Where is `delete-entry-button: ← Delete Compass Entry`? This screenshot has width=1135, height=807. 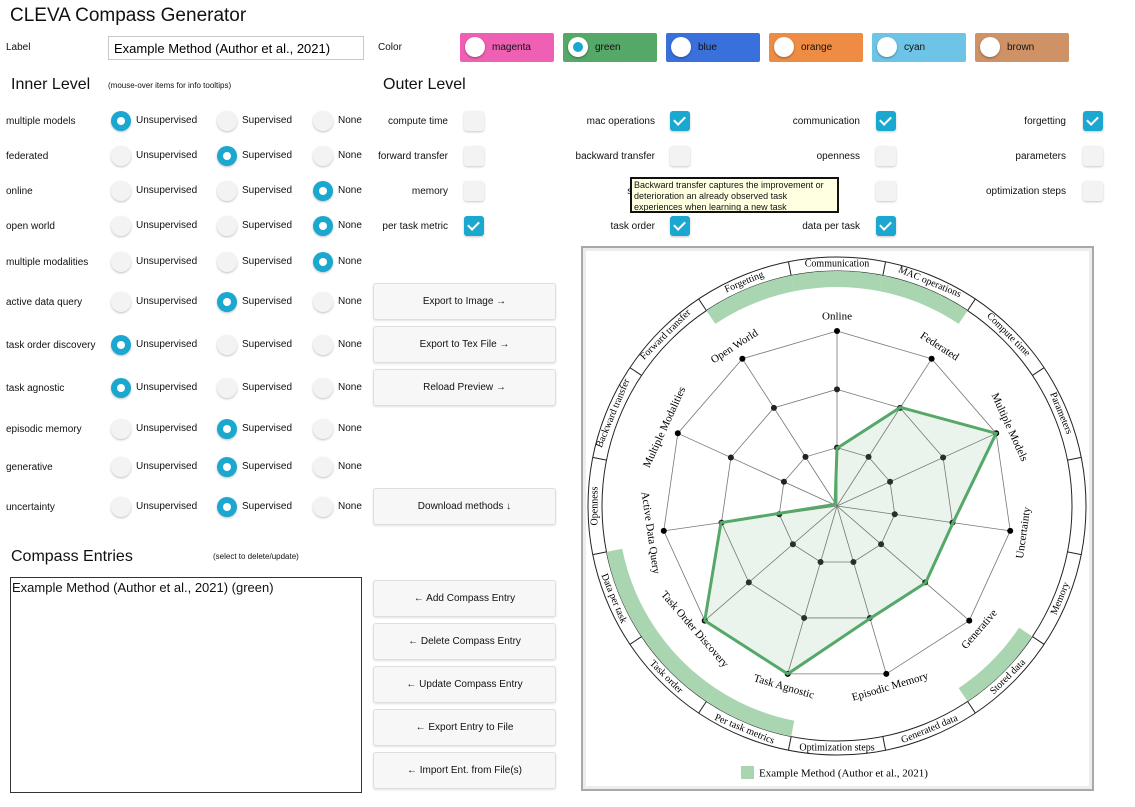
delete-entry-button: ← Delete Compass Entry is located at coordinates (464, 641).